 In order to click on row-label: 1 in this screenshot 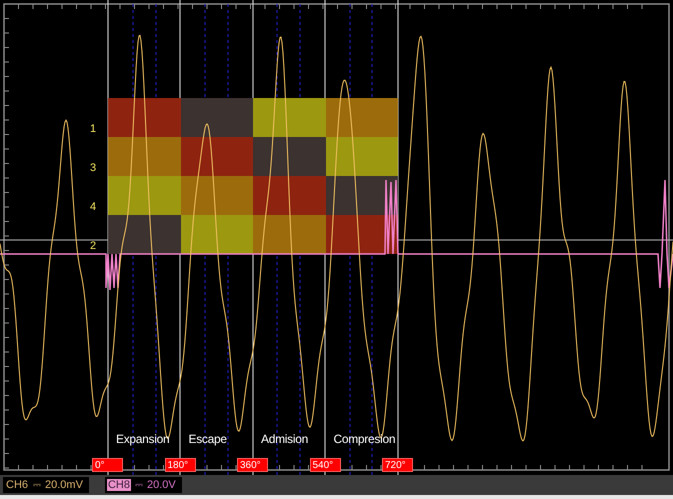, I will do `click(93, 129)`.